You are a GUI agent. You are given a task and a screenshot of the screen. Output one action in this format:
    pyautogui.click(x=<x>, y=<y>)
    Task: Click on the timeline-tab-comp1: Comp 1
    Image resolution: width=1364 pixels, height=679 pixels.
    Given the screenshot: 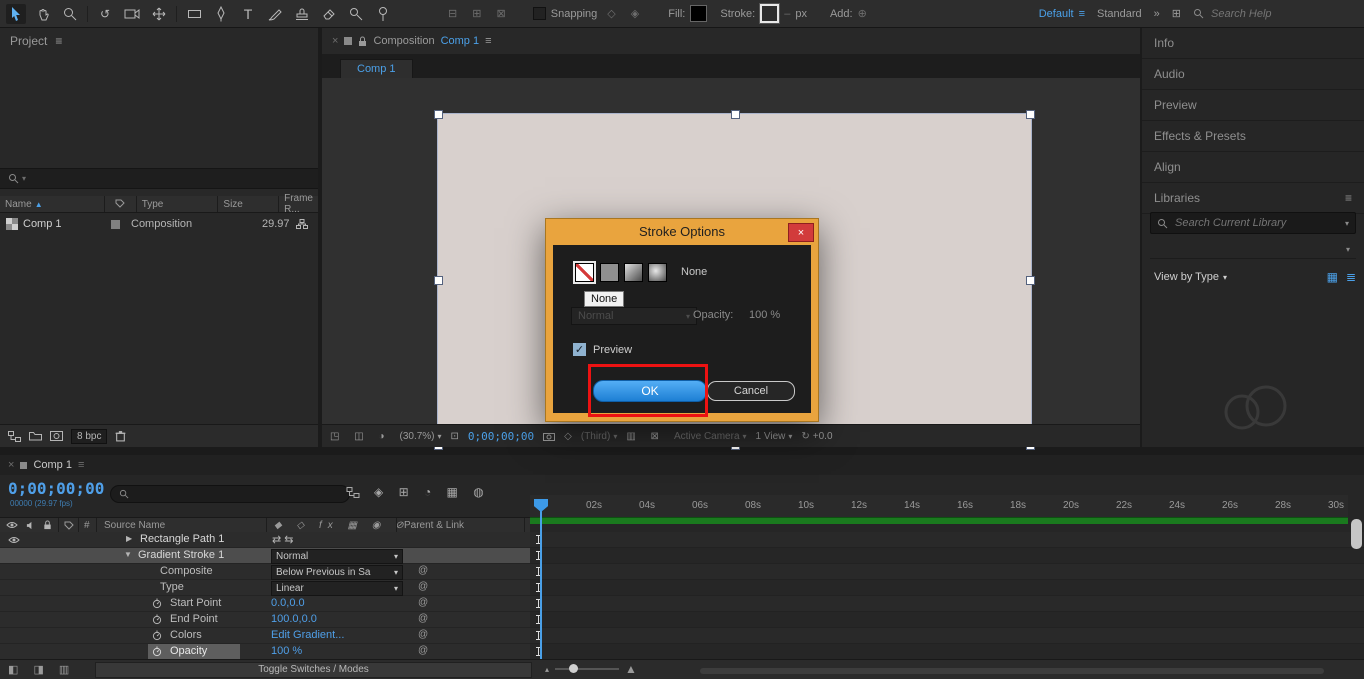 What is the action you would take?
    pyautogui.click(x=52, y=465)
    